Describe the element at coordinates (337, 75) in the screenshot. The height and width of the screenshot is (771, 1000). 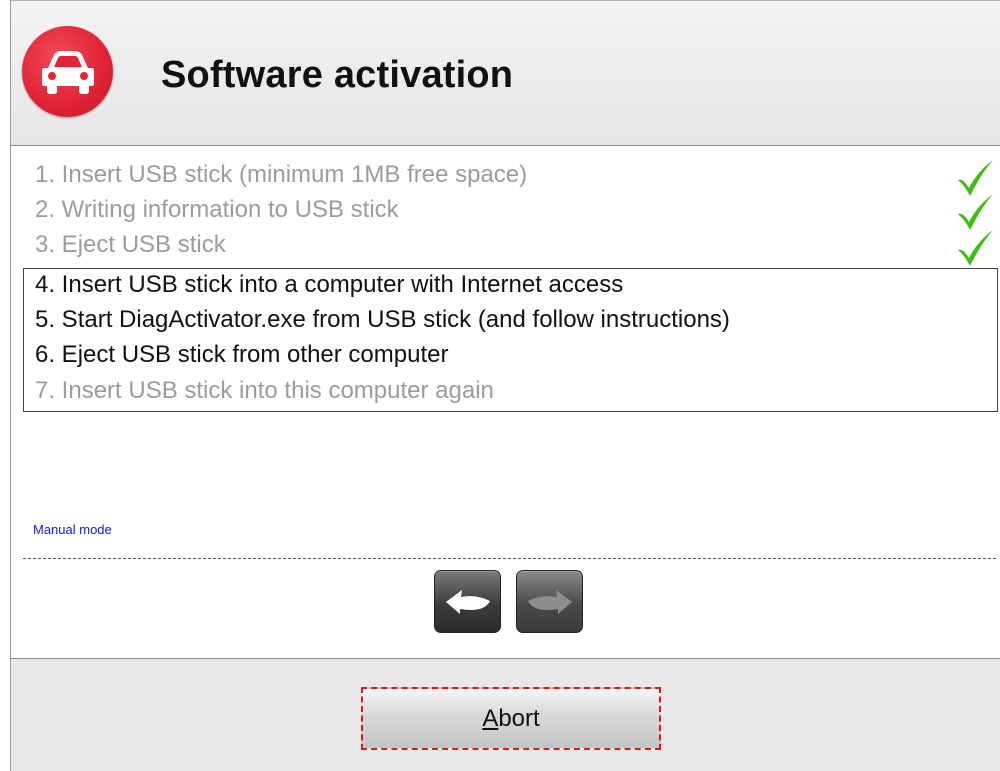
I see `page-title: Software activation` at that location.